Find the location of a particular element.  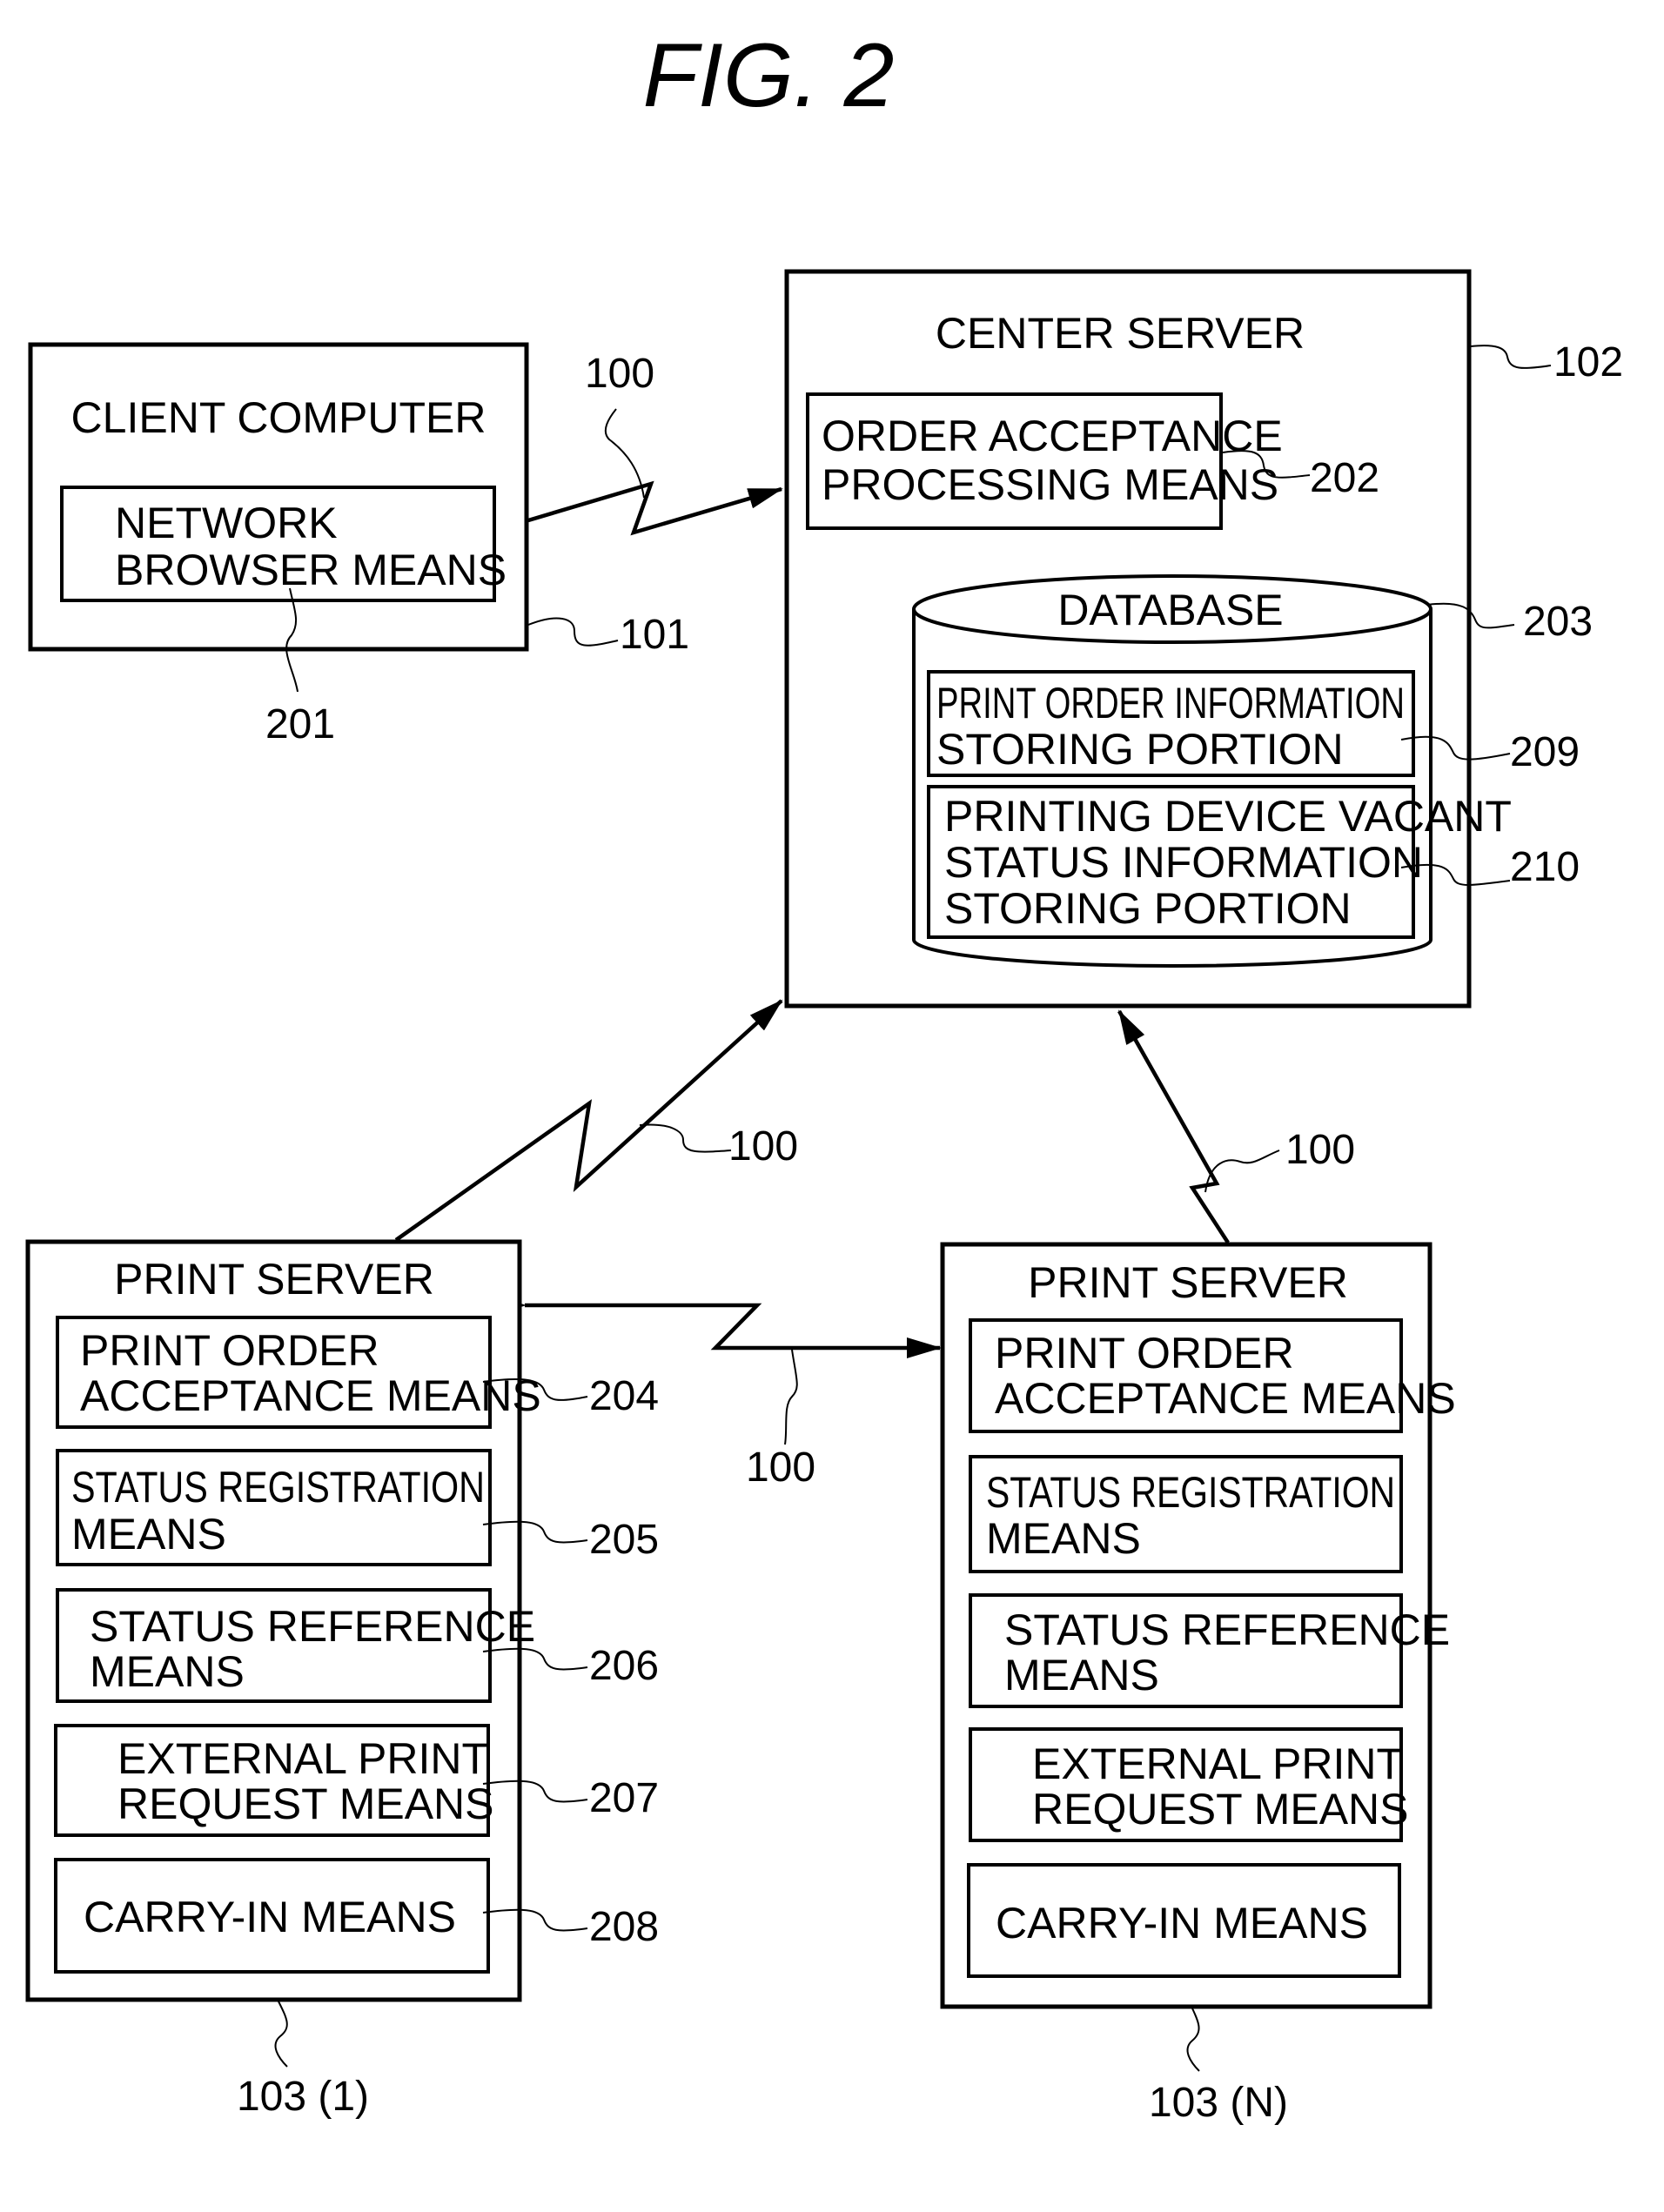

ref-label-202: 202 is located at coordinates (1344, 478).